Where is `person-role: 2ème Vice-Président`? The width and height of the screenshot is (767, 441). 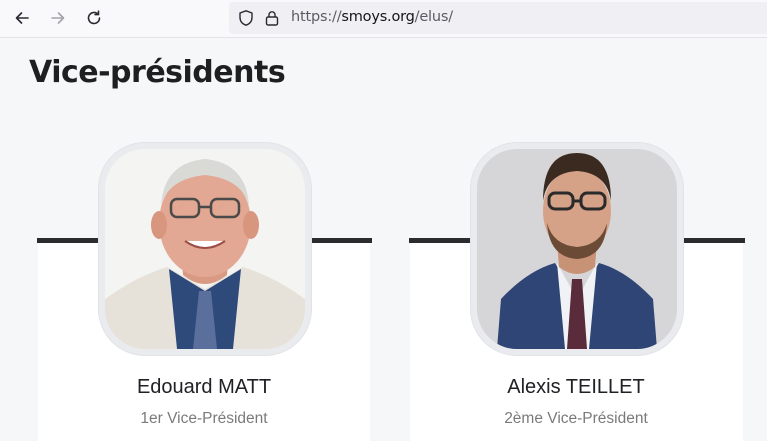
person-role: 2ème Vice-Président is located at coordinates (576, 418).